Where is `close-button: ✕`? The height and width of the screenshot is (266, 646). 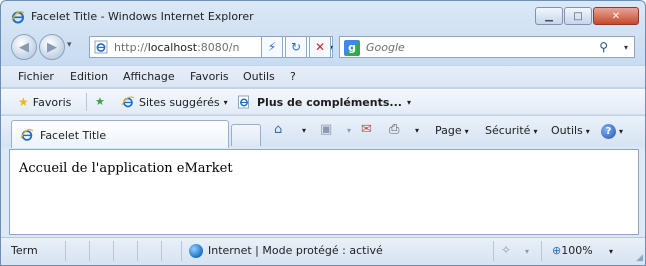 close-button: ✕ is located at coordinates (616, 16).